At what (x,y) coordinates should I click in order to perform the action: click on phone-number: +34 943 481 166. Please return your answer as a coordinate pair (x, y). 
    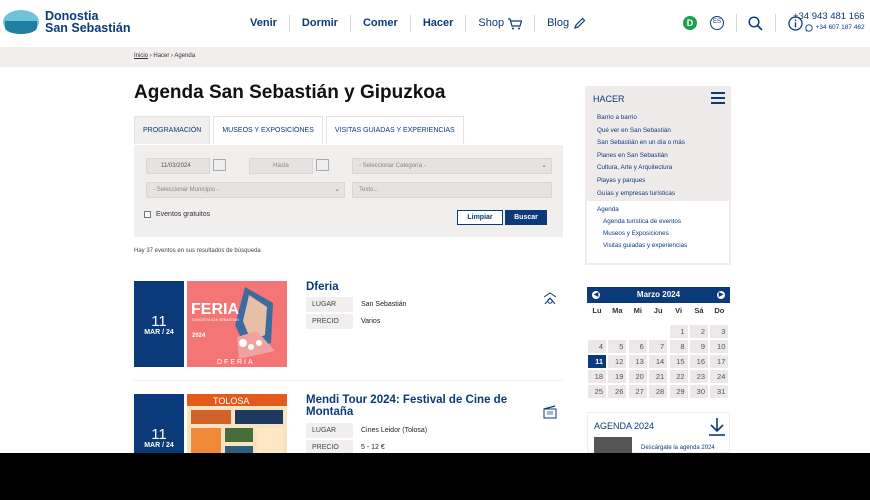
    Looking at the image, I should click on (829, 17).